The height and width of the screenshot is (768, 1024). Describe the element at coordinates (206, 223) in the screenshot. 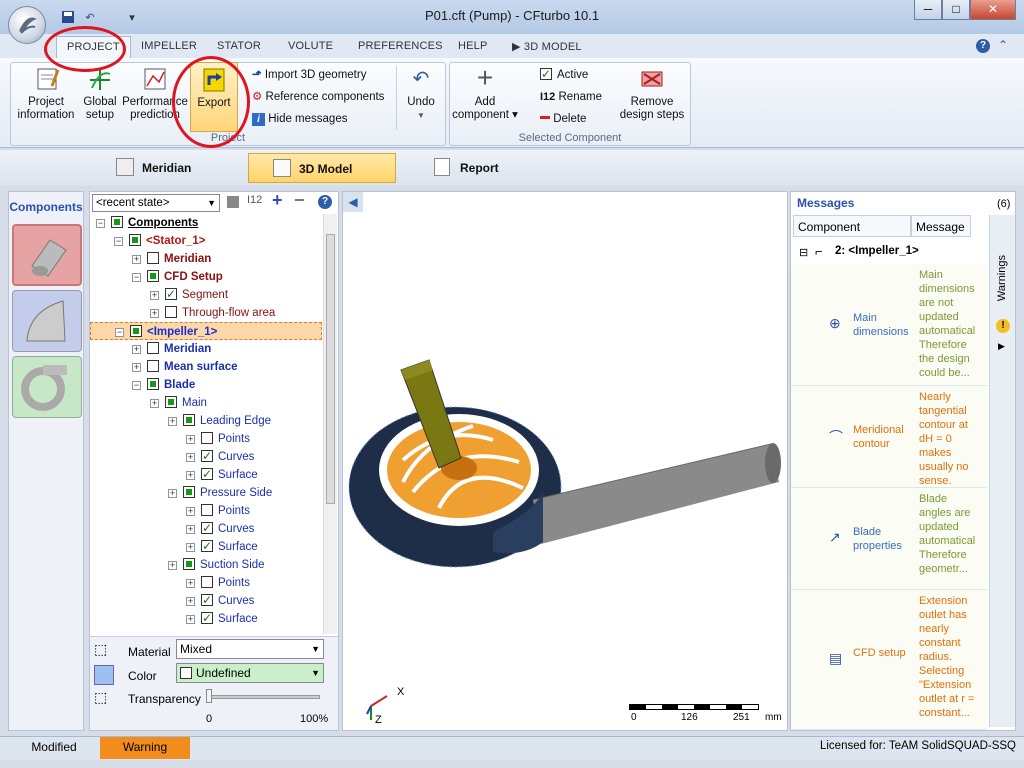

I see `tree-row: − Components` at that location.